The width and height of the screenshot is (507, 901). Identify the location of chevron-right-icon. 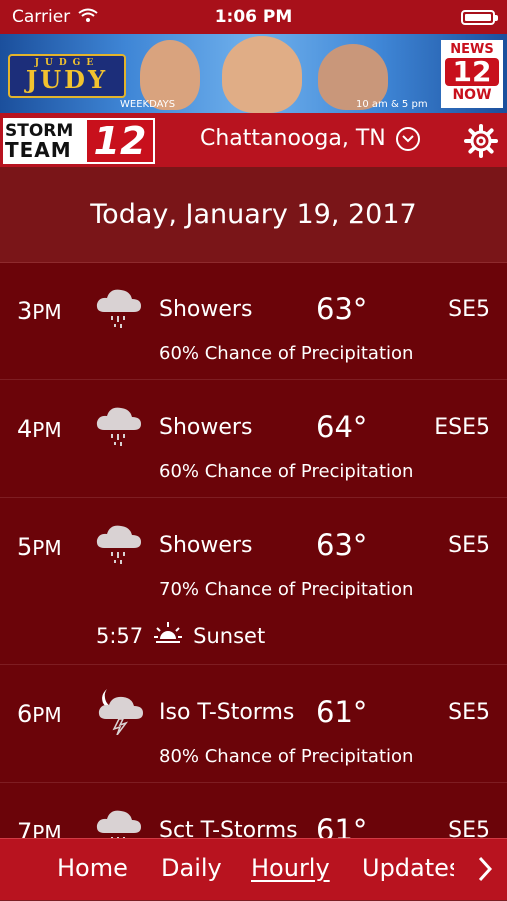
(485, 872).